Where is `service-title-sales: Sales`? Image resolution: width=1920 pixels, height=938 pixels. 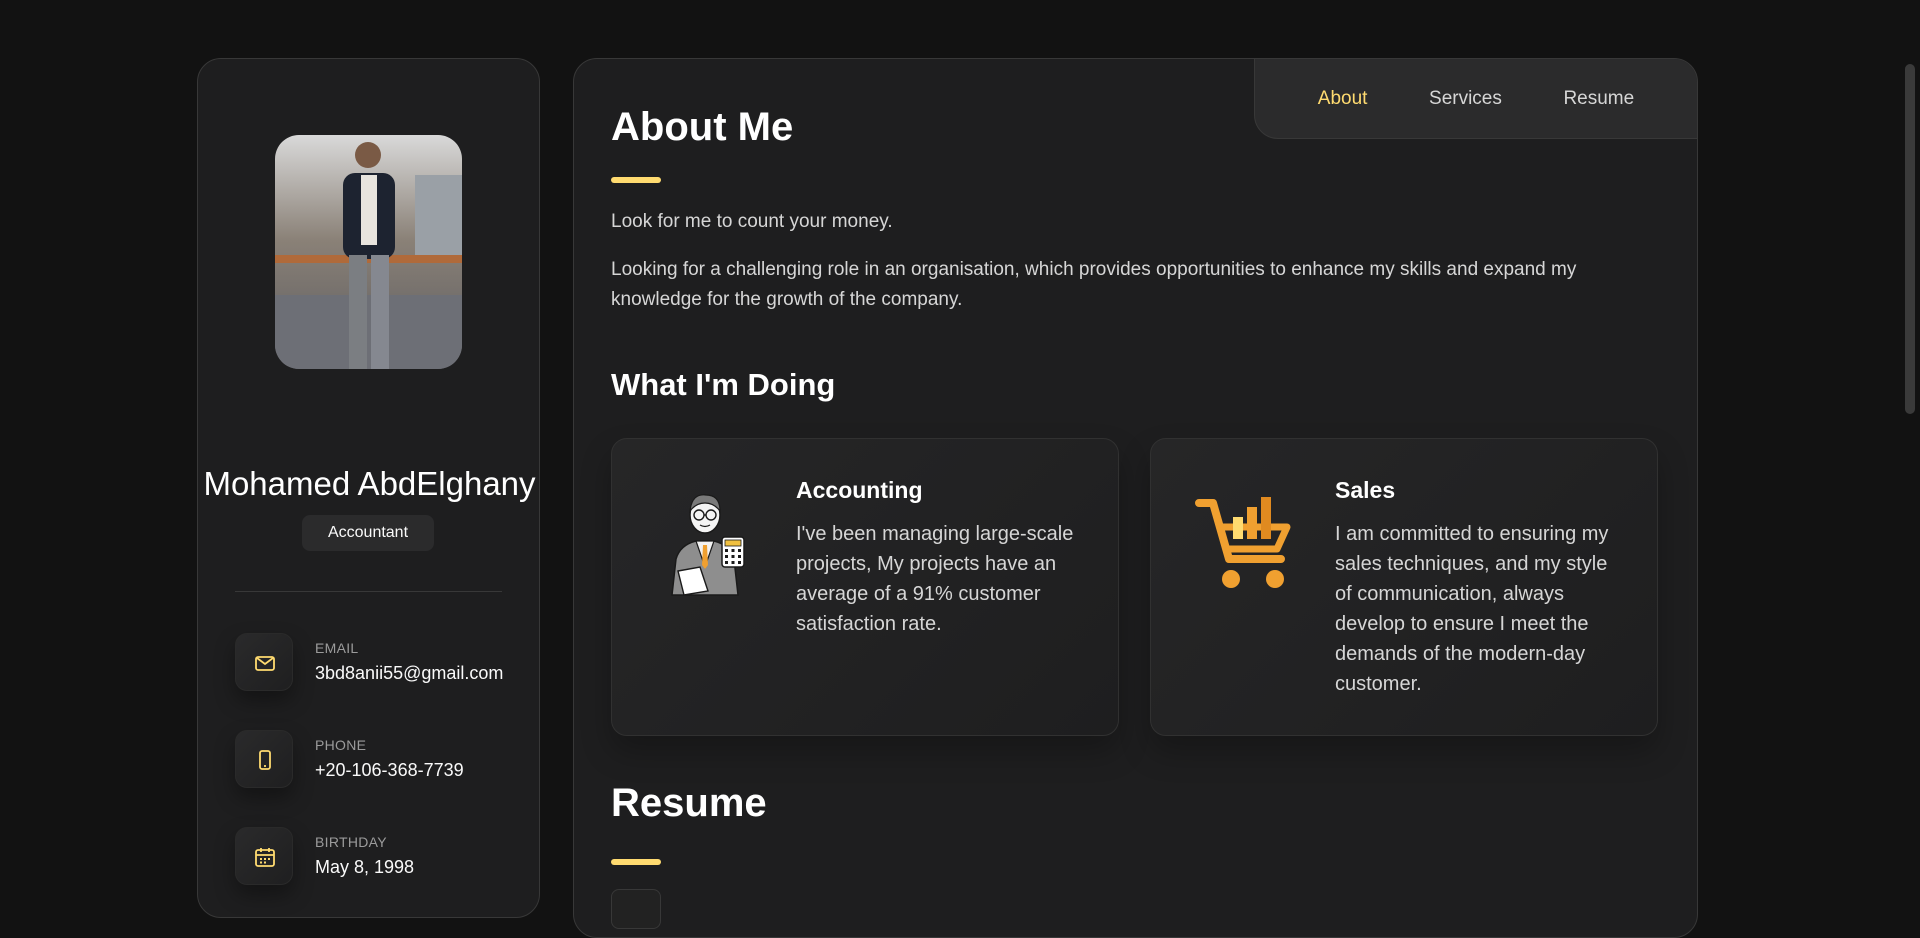 service-title-sales: Sales is located at coordinates (1365, 490).